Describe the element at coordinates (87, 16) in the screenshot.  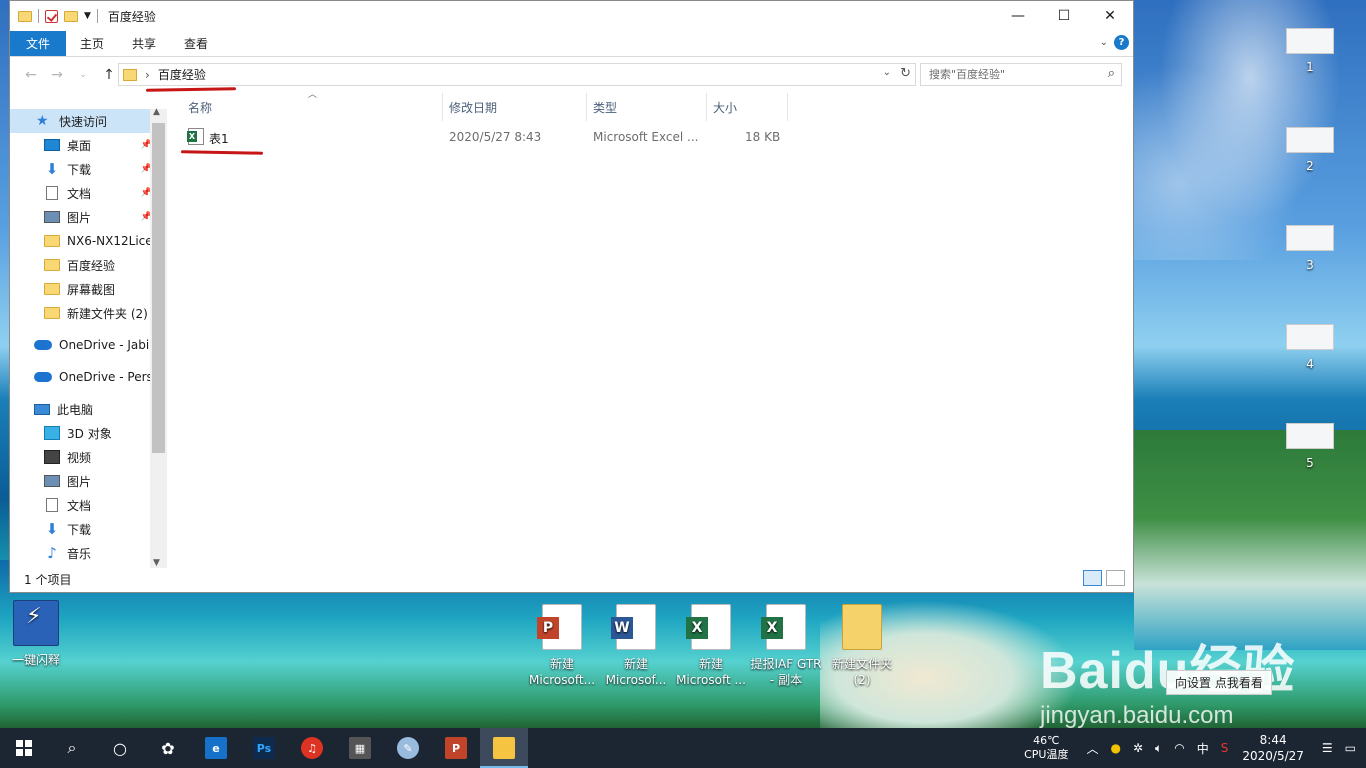
I see `chevron-down-icon: ▼` at that location.